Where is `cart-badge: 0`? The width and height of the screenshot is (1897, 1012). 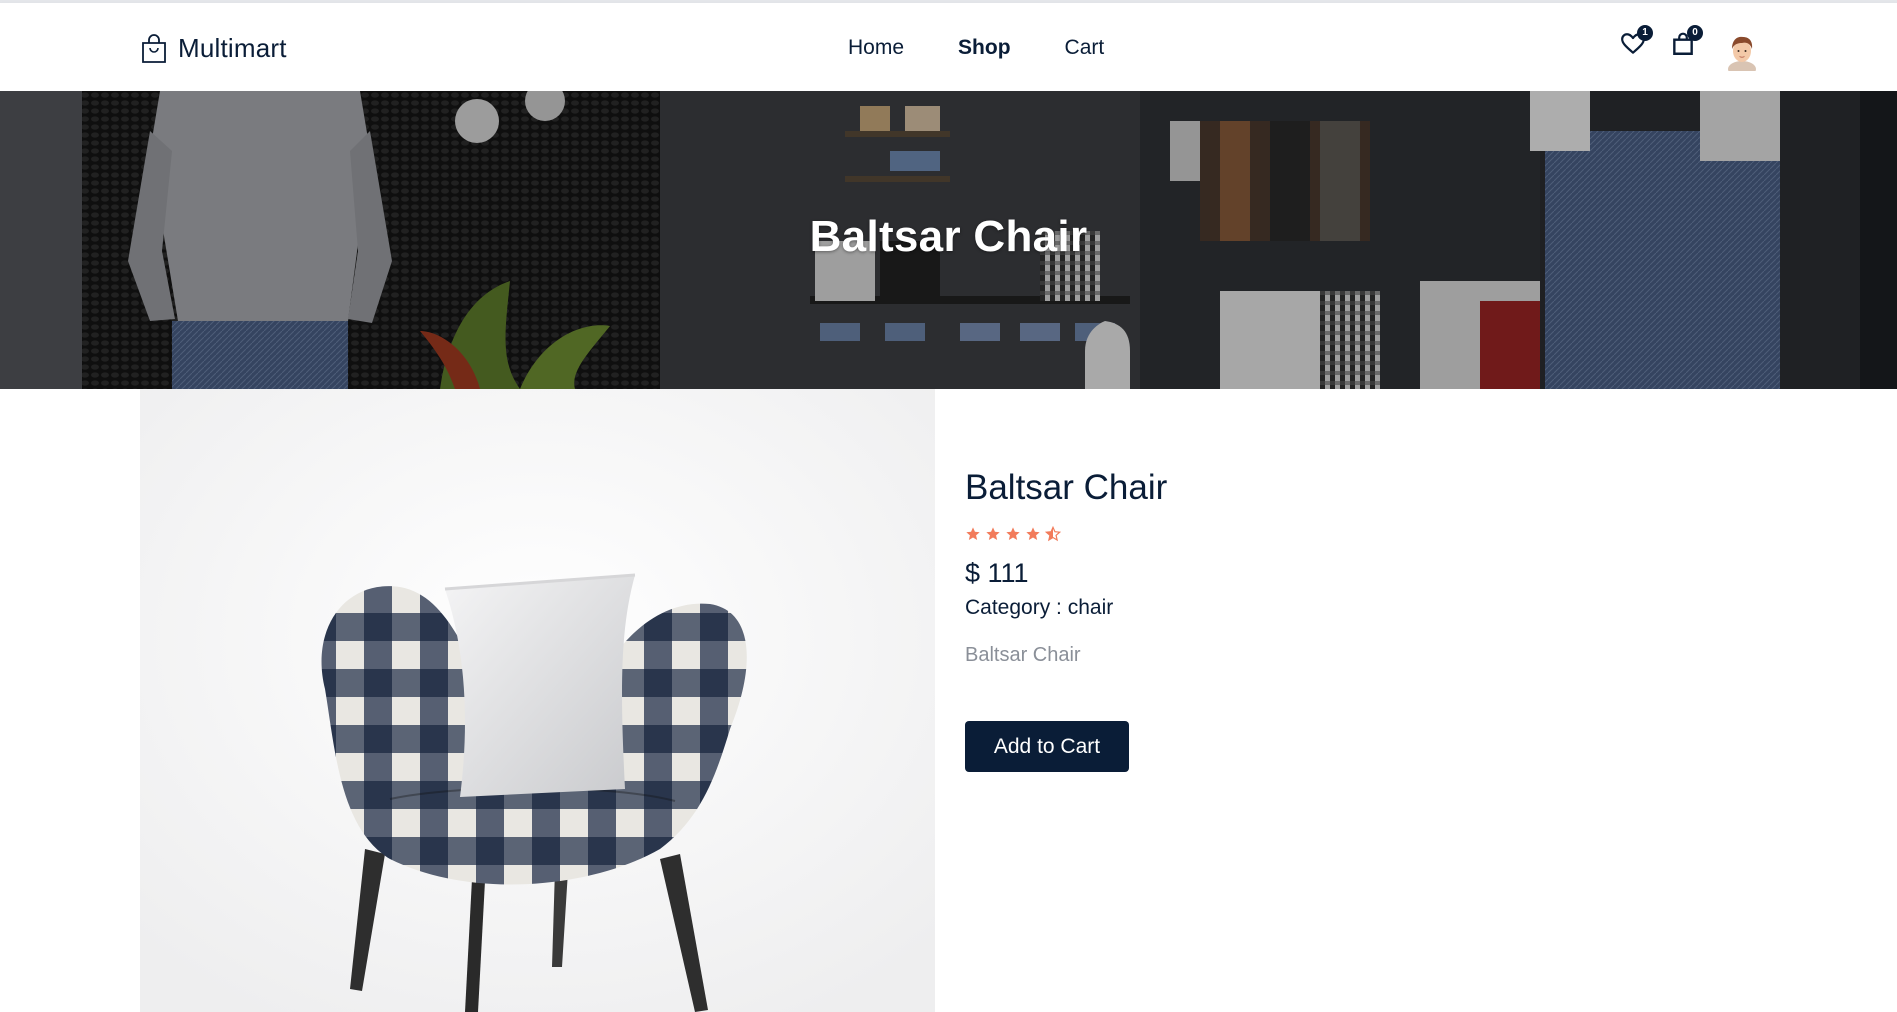 cart-badge: 0 is located at coordinates (1695, 33).